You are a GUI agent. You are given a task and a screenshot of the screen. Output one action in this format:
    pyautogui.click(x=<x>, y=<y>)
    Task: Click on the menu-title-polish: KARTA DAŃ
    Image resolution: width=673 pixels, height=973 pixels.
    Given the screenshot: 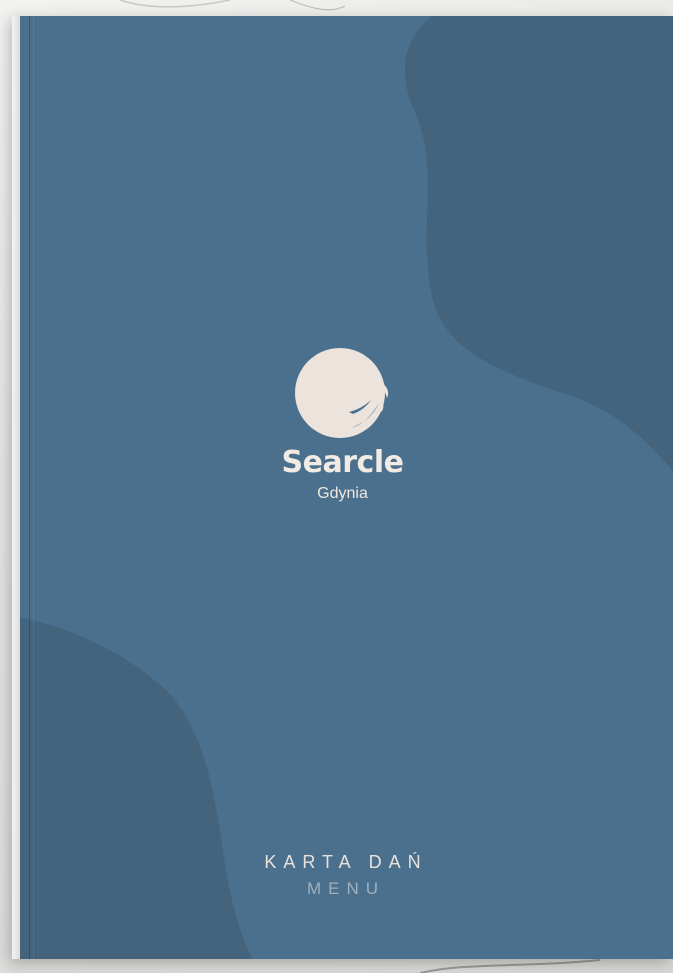 What is the action you would take?
    pyautogui.click(x=346, y=862)
    